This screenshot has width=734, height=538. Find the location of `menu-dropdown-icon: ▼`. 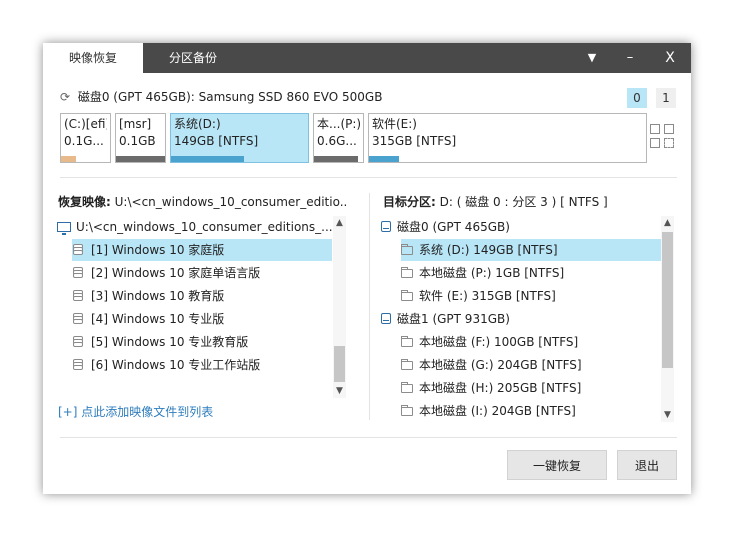

menu-dropdown-icon: ▼ is located at coordinates (592, 58).